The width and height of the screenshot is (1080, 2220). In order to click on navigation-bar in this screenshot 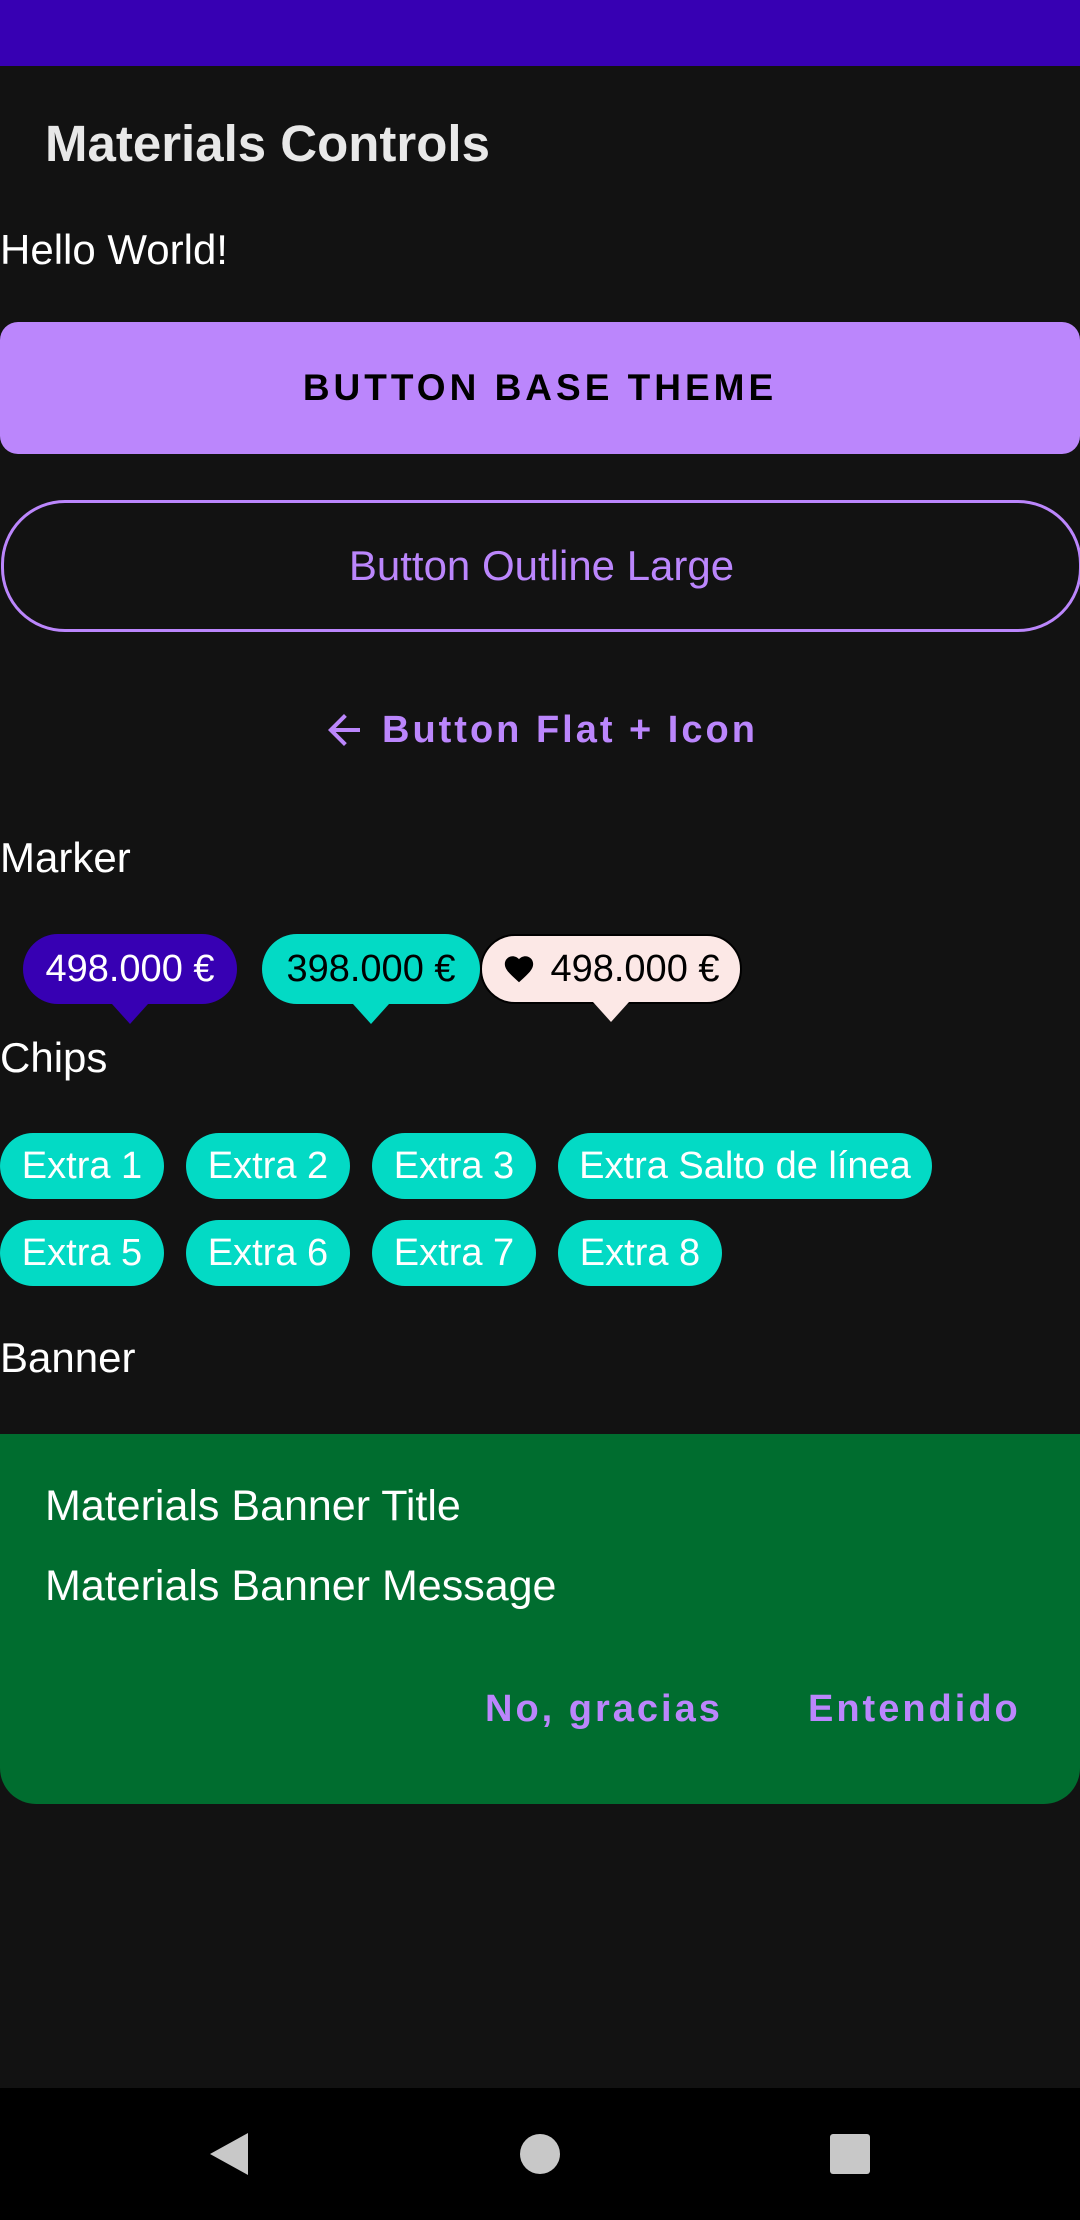, I will do `click(540, 2154)`.